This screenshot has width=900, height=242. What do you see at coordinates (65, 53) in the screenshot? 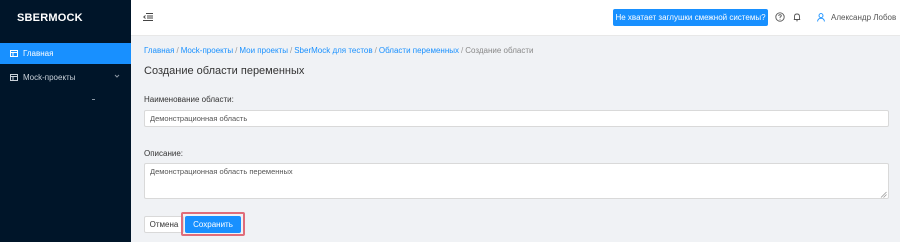
I see `sidebar-item-home: Главная` at bounding box center [65, 53].